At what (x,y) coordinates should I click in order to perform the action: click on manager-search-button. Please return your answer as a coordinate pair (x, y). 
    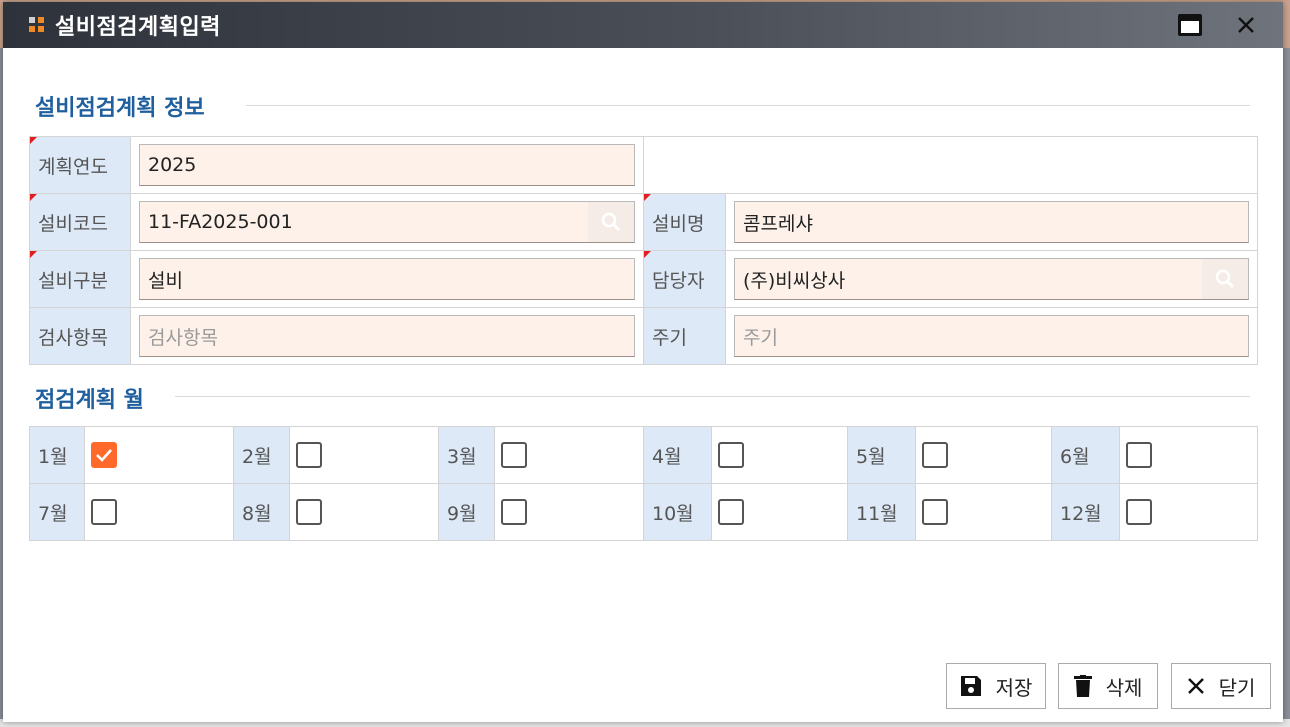
    Looking at the image, I should click on (1225, 279).